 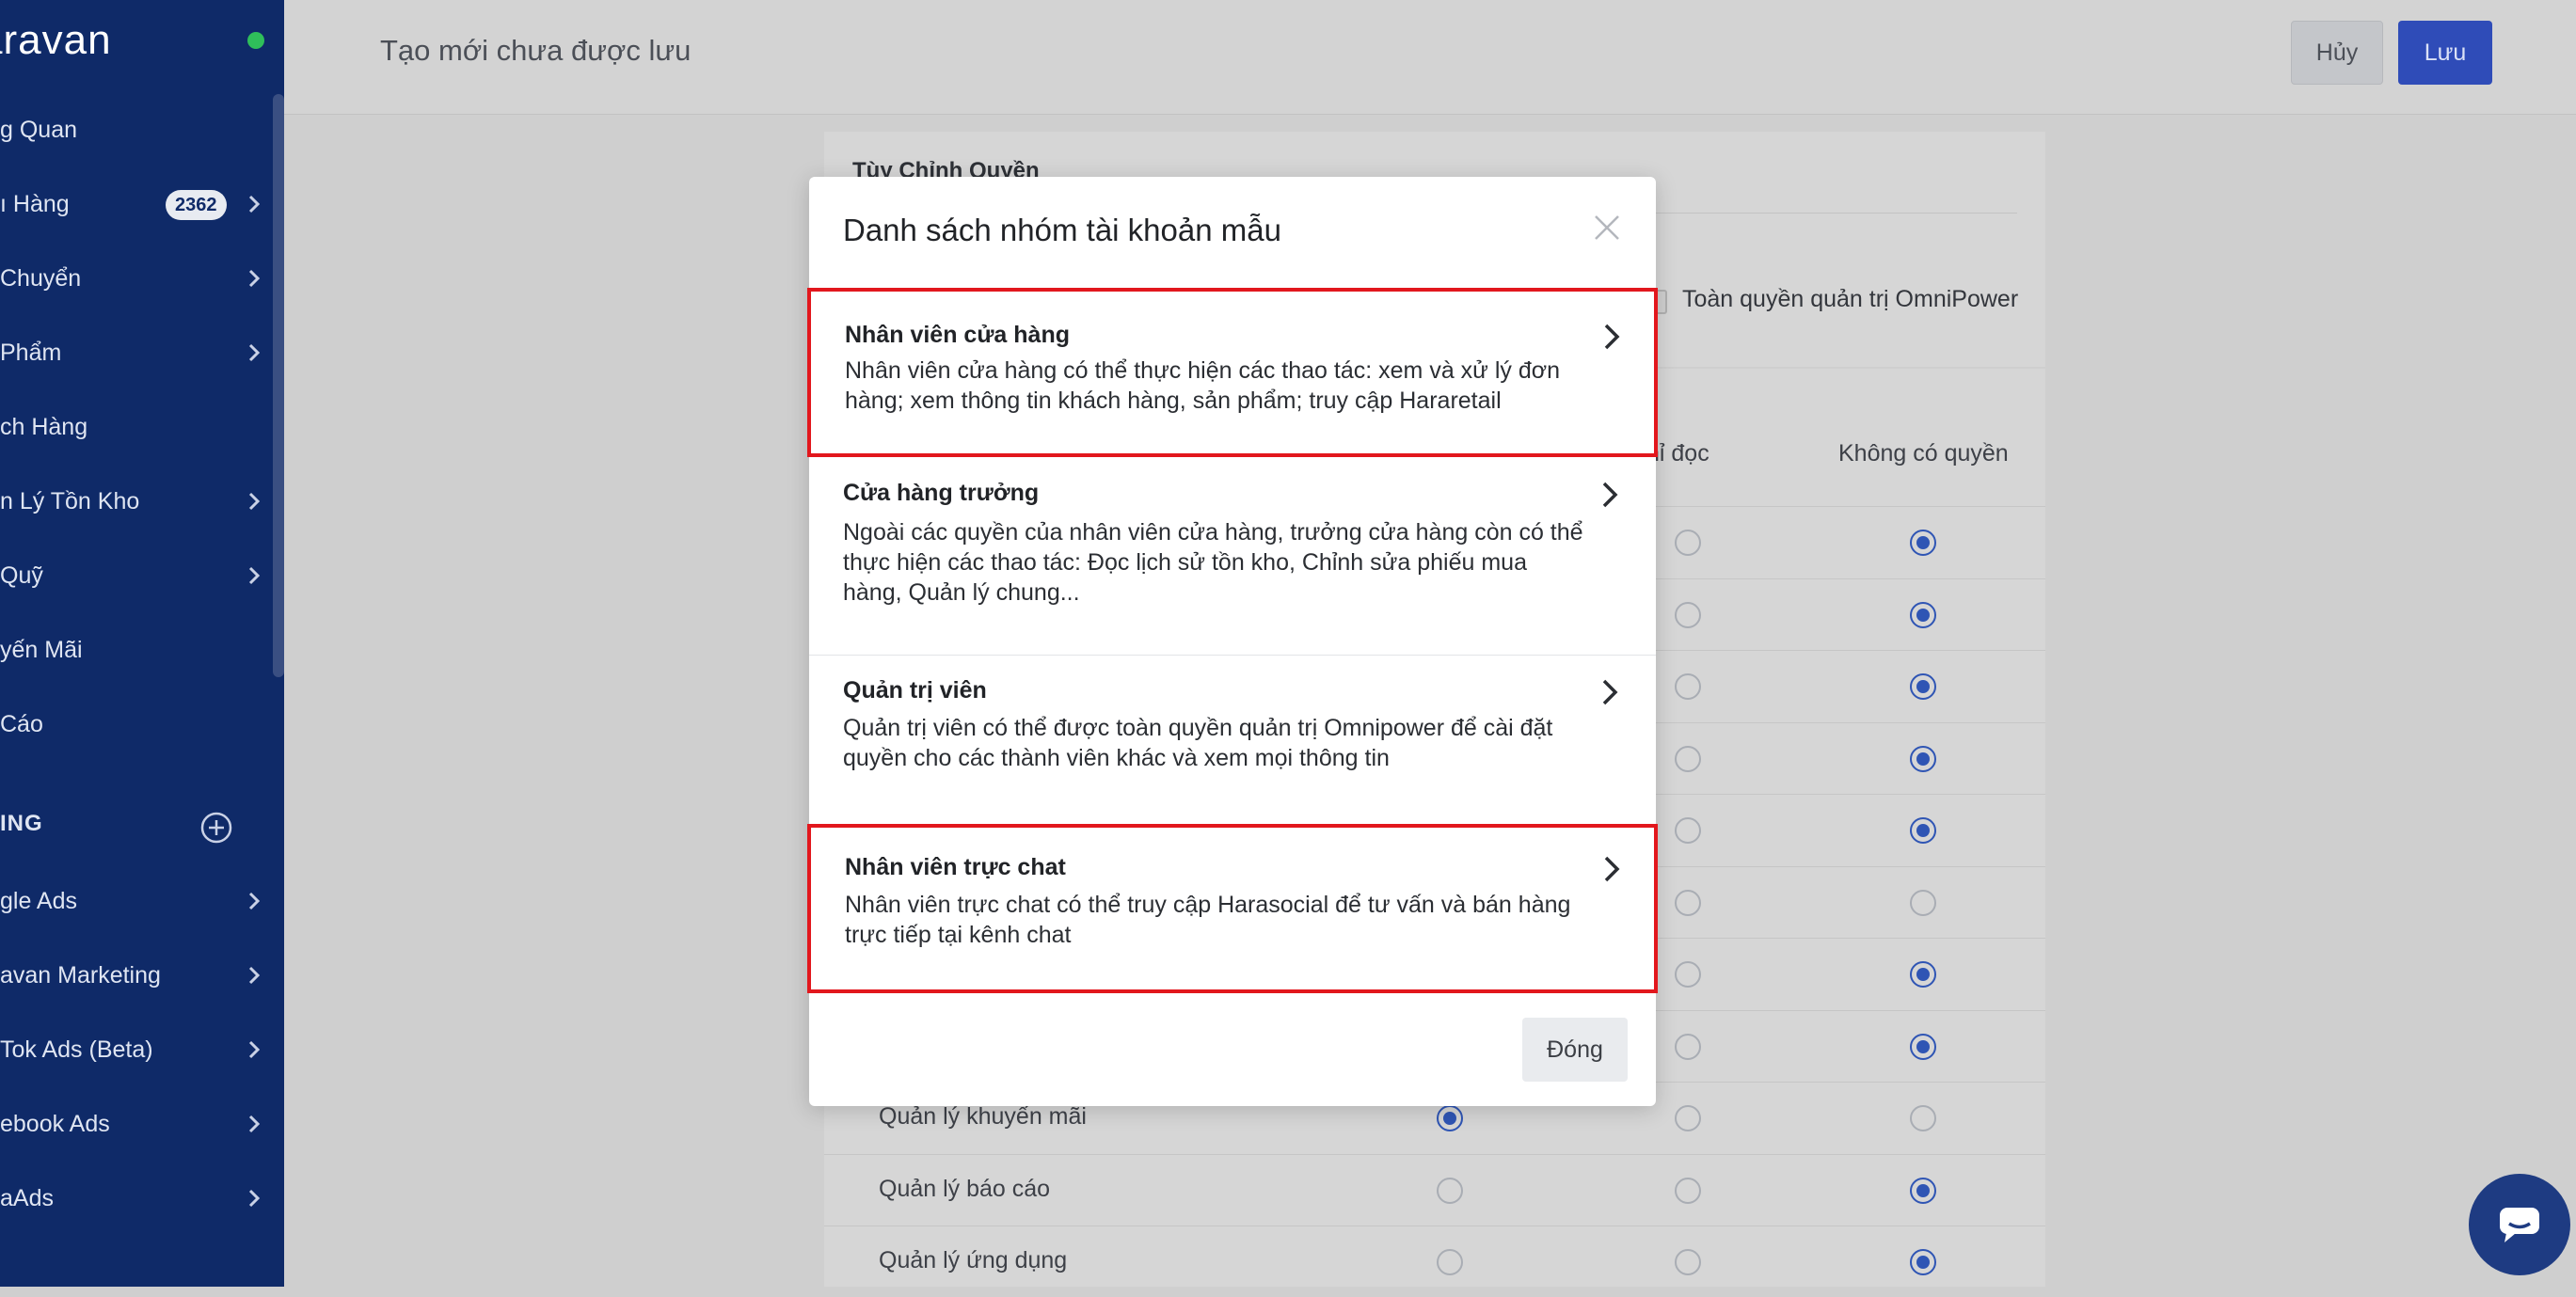 I want to click on sidebar-scrollbar, so click(x=278, y=385).